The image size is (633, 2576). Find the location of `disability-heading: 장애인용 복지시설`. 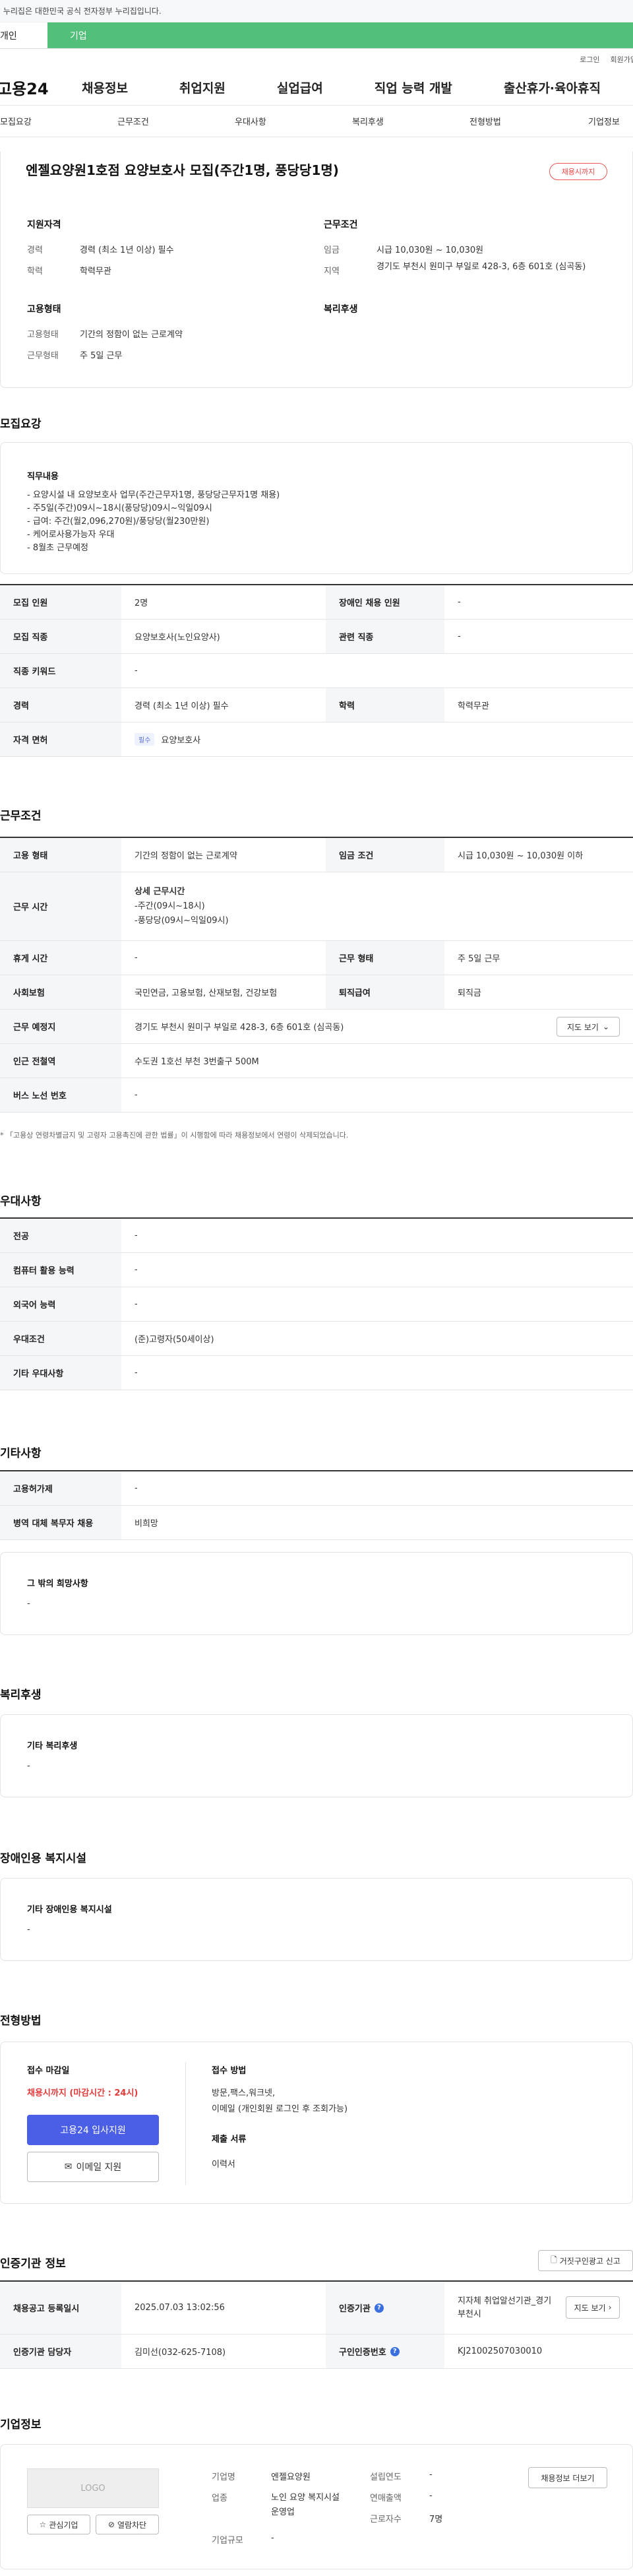

disability-heading: 장애인용 복지시설 is located at coordinates (43, 1858).